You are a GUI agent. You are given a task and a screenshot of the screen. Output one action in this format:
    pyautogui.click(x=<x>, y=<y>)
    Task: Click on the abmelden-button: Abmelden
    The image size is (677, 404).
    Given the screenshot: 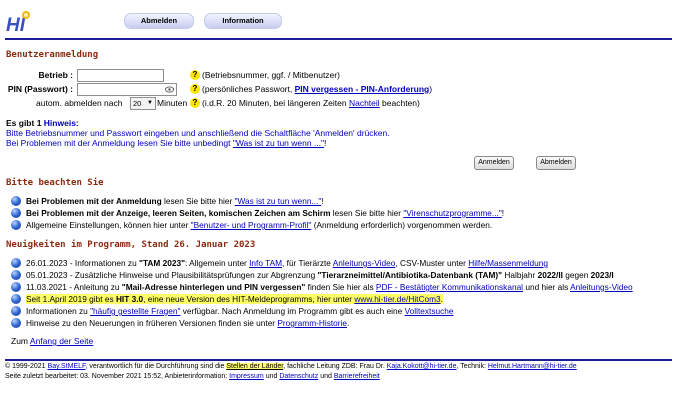 What is the action you would take?
    pyautogui.click(x=556, y=163)
    